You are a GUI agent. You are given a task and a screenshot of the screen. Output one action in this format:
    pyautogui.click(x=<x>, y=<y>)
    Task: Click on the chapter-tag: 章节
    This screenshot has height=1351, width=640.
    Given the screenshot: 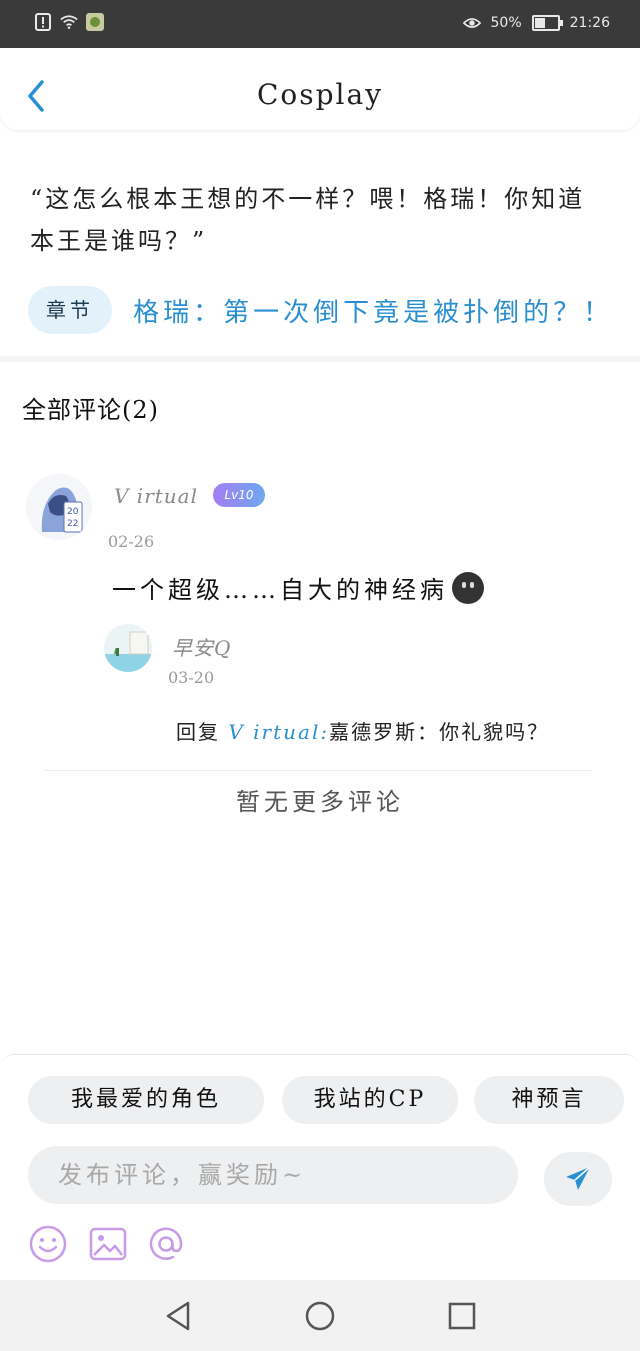 What is the action you would take?
    pyautogui.click(x=70, y=310)
    